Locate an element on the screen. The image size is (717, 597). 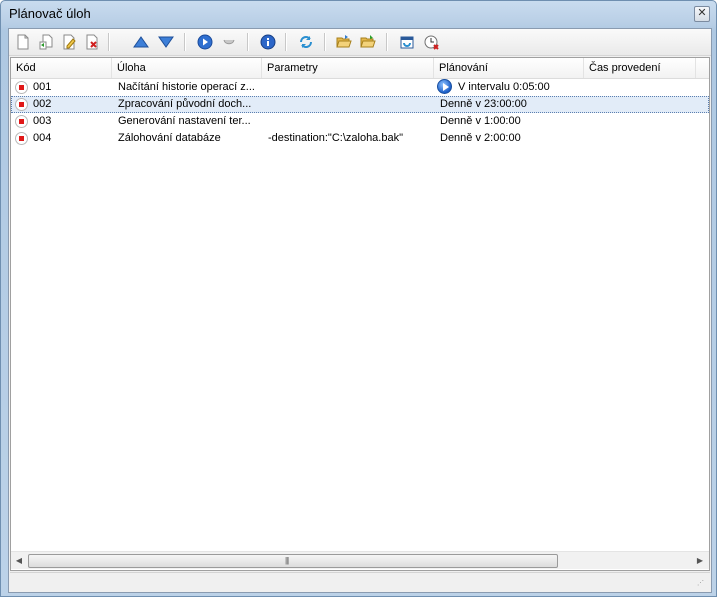
stop-task-icon is located at coordinates (229, 42).